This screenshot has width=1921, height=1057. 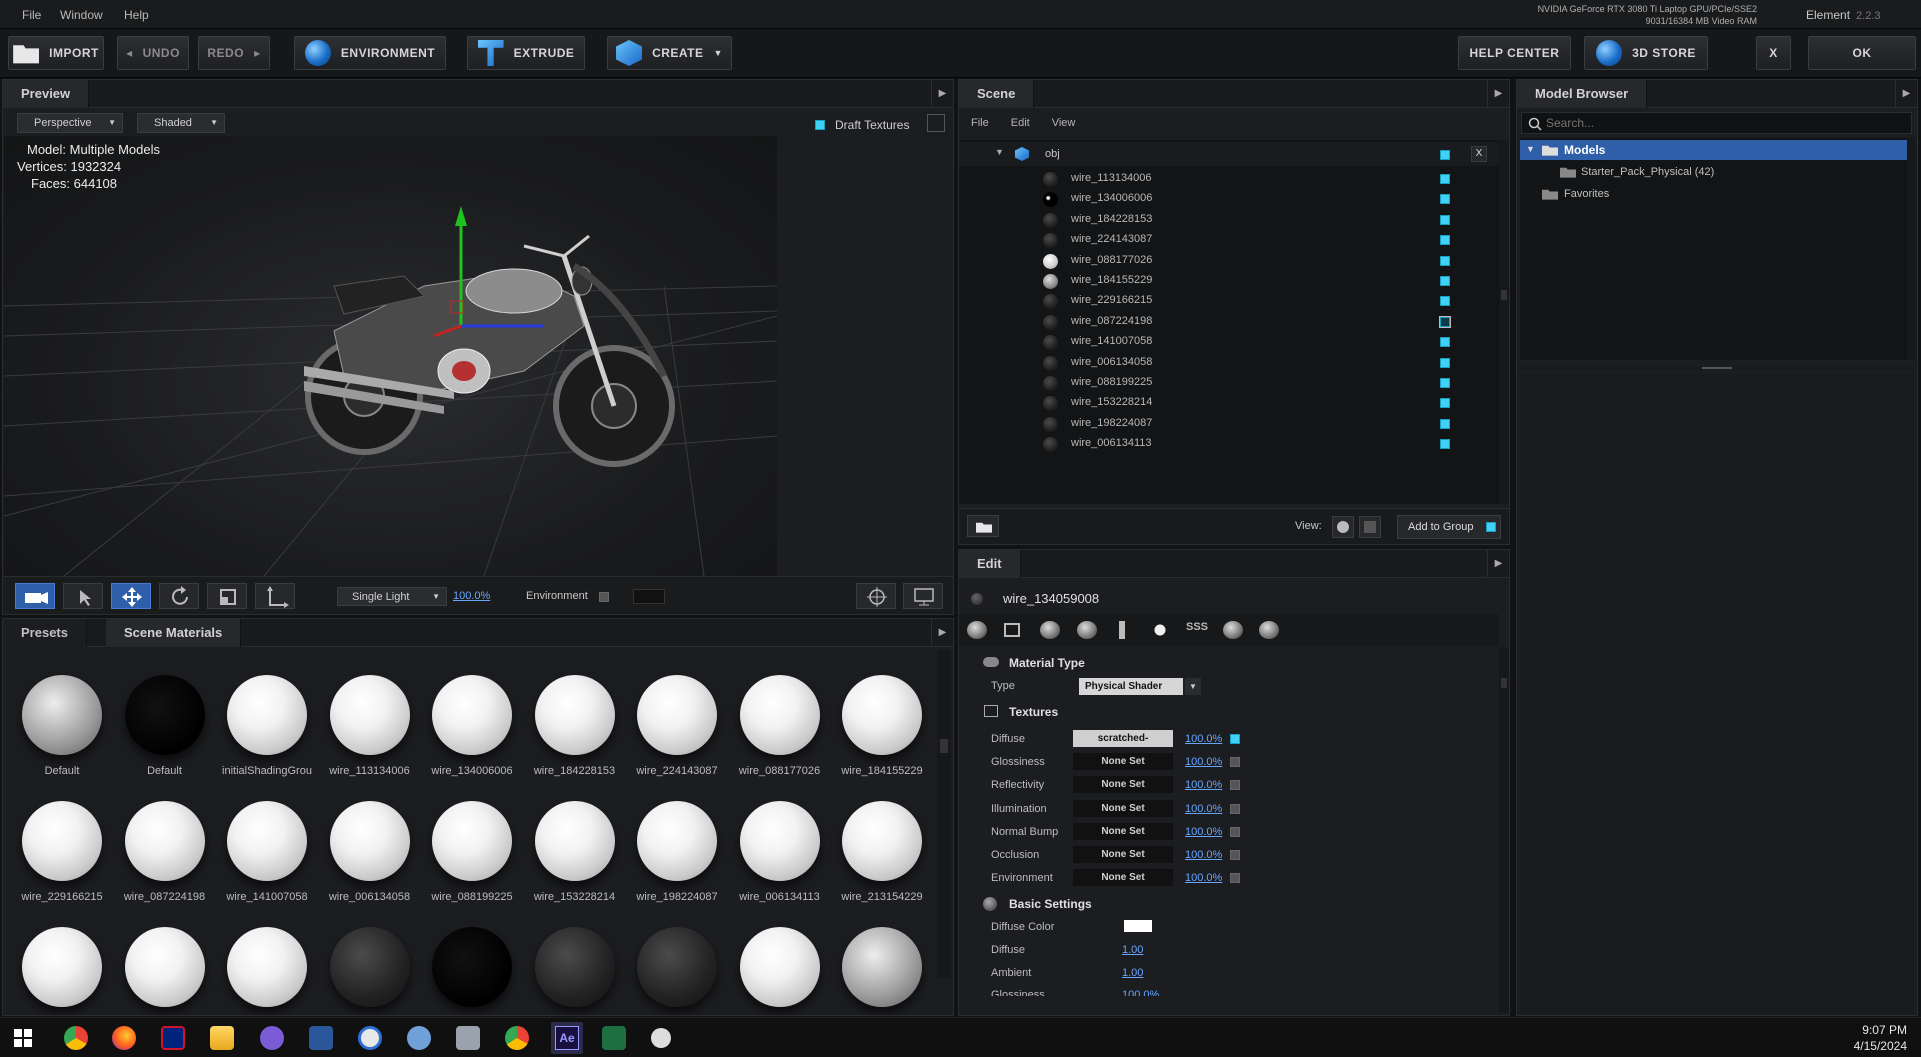 I want to click on select-tool-button, so click(x=83, y=596).